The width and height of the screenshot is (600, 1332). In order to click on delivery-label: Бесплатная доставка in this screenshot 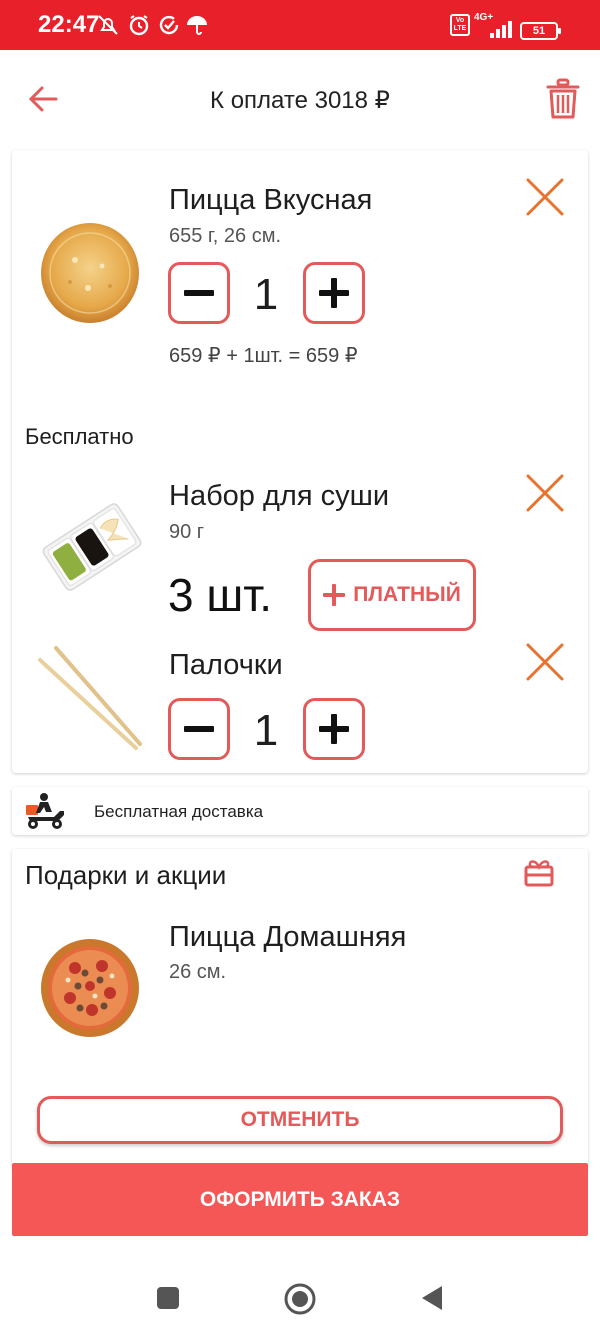, I will do `click(179, 811)`.